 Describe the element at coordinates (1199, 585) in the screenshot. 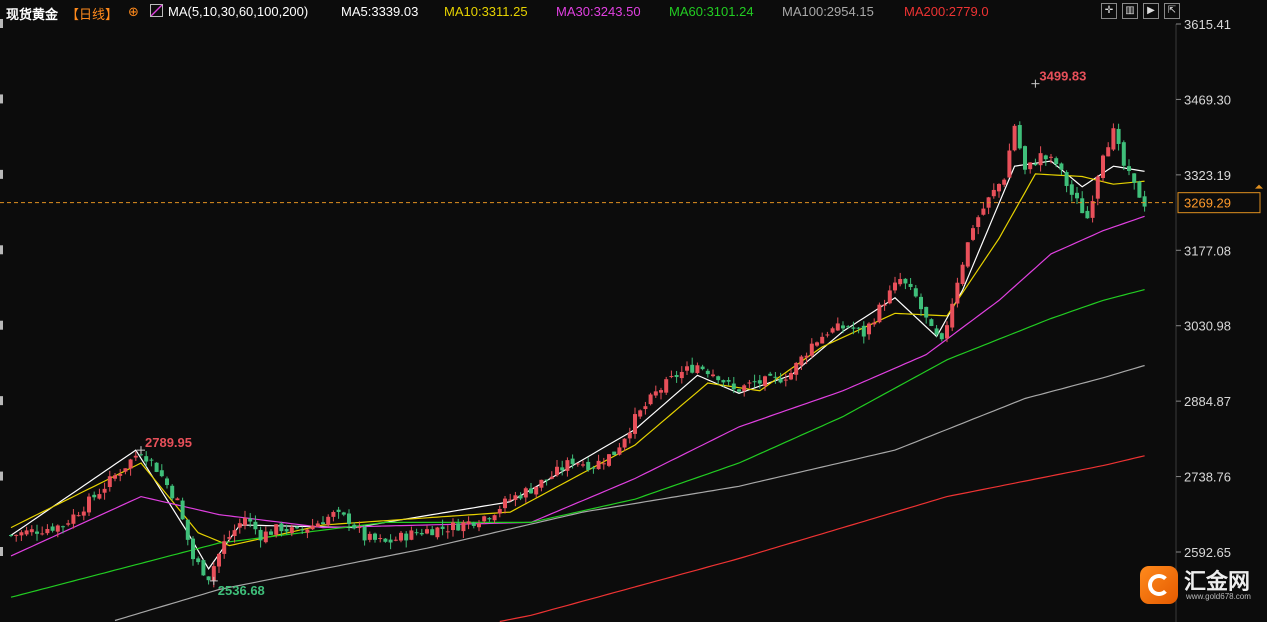

I see `gold678-logo: 汇金网 www.gold678.com` at that location.